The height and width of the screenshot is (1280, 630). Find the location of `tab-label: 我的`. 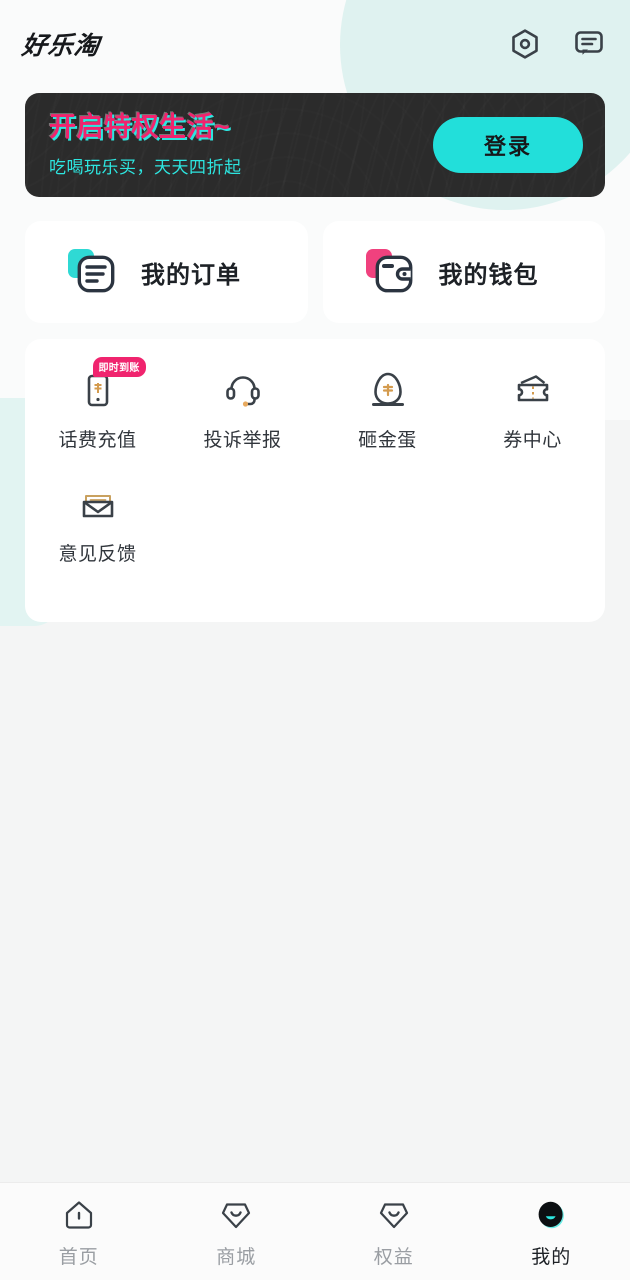

tab-label: 我的 is located at coordinates (551, 1257).